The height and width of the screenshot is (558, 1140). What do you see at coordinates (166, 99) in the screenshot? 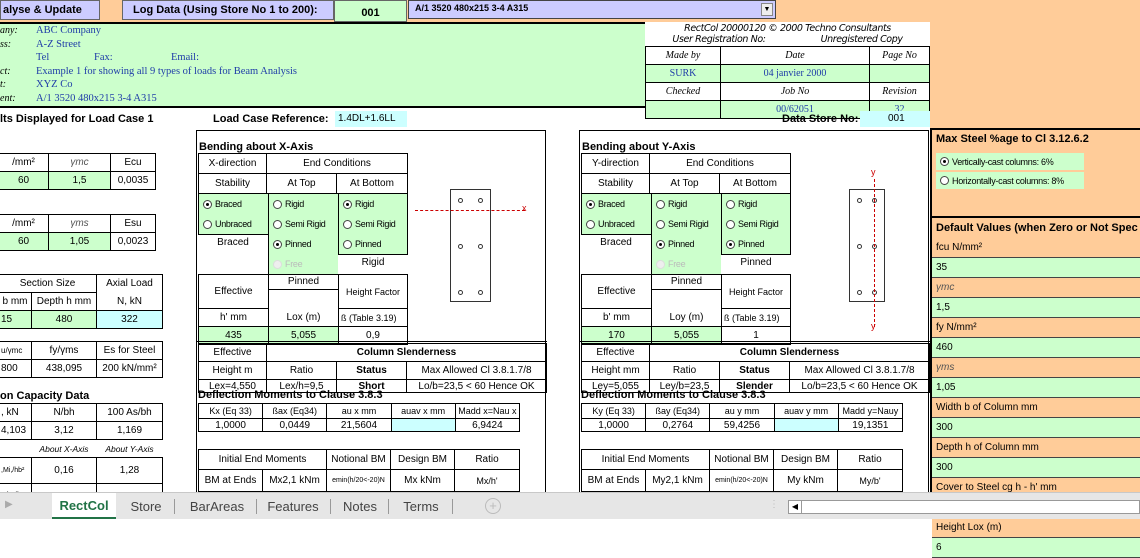
I see `element-ref: A/1 3520 480x215 3-4 A315` at bounding box center [166, 99].